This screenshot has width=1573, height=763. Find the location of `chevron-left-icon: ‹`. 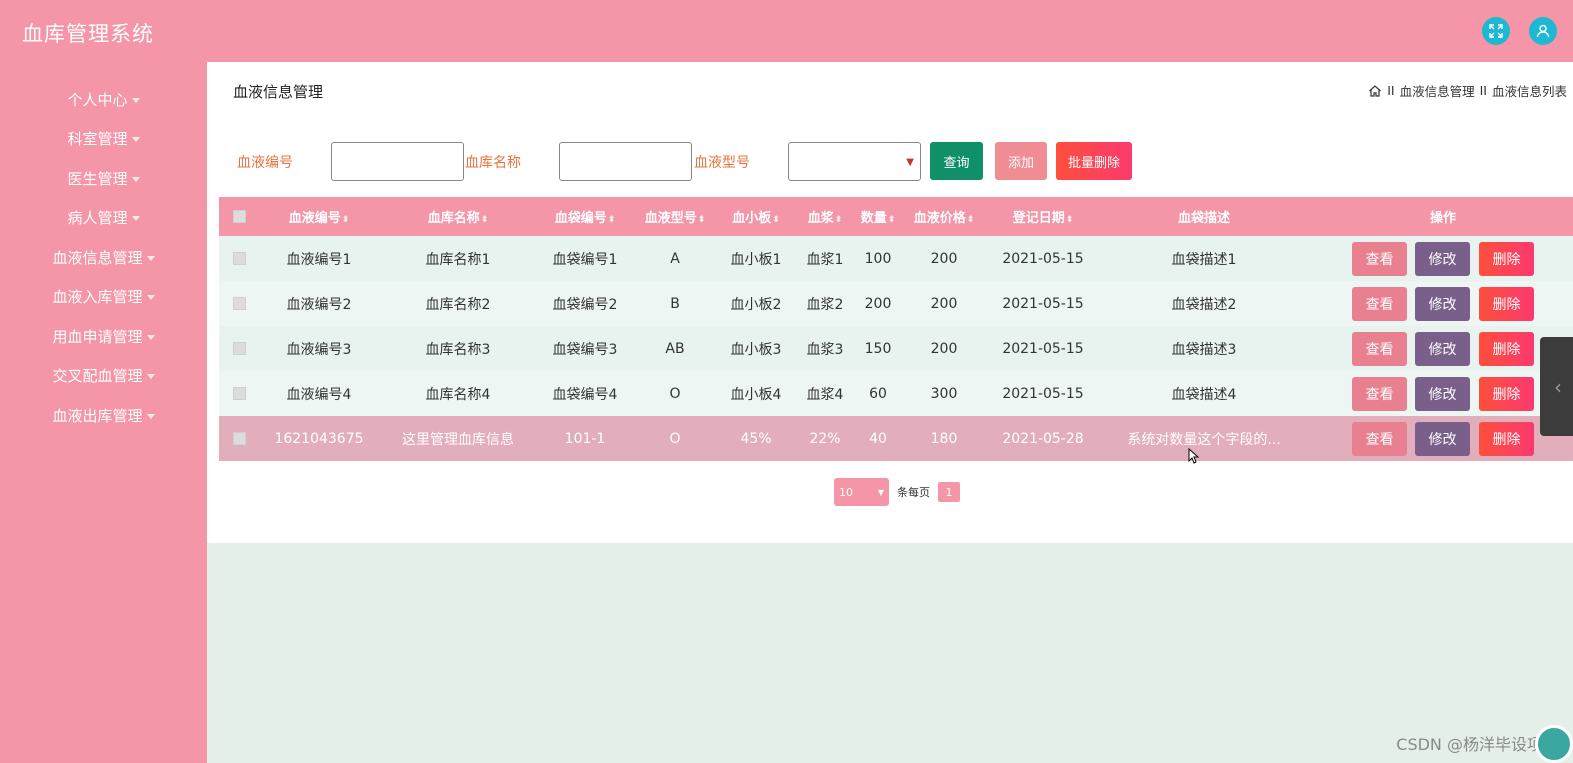

chevron-left-icon: ‹ is located at coordinates (1558, 387).